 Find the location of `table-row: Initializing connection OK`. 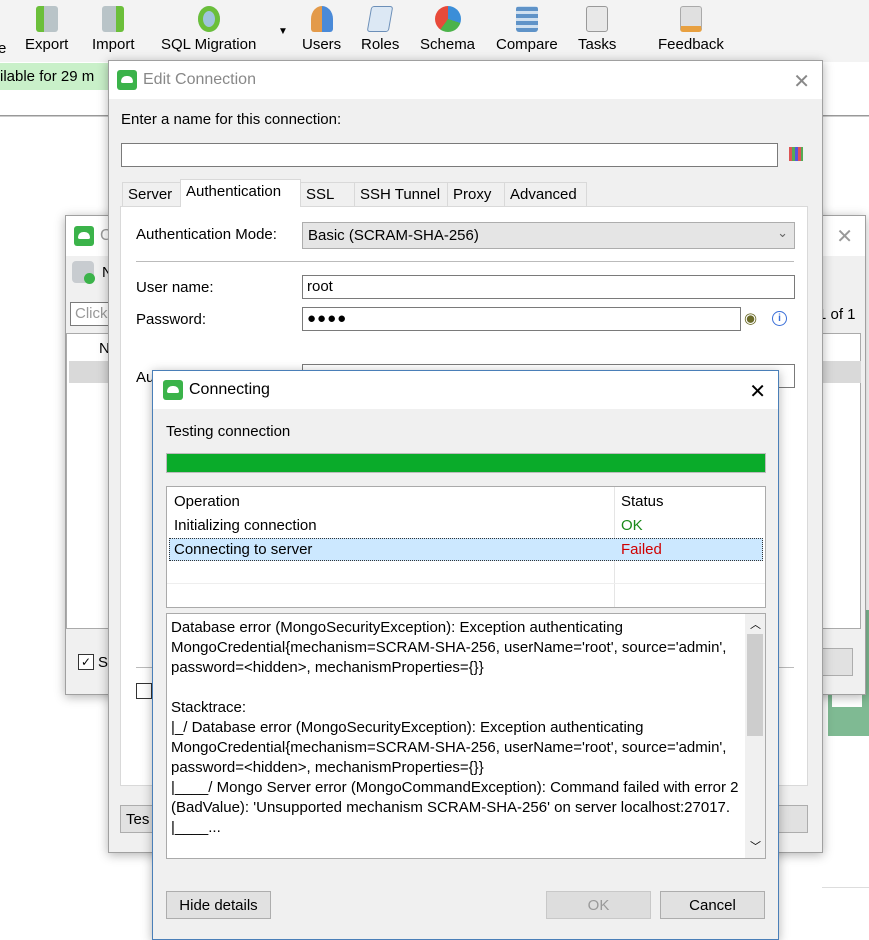

table-row: Initializing connection OK is located at coordinates (466, 526).